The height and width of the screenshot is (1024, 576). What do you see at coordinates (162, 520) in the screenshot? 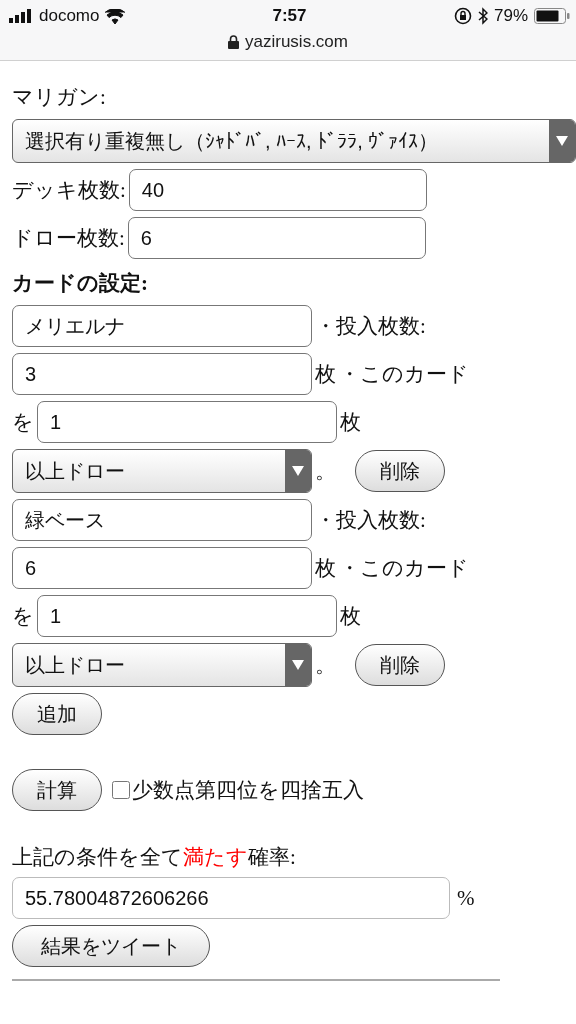
I see `card-name-field: 緑ベース` at bounding box center [162, 520].